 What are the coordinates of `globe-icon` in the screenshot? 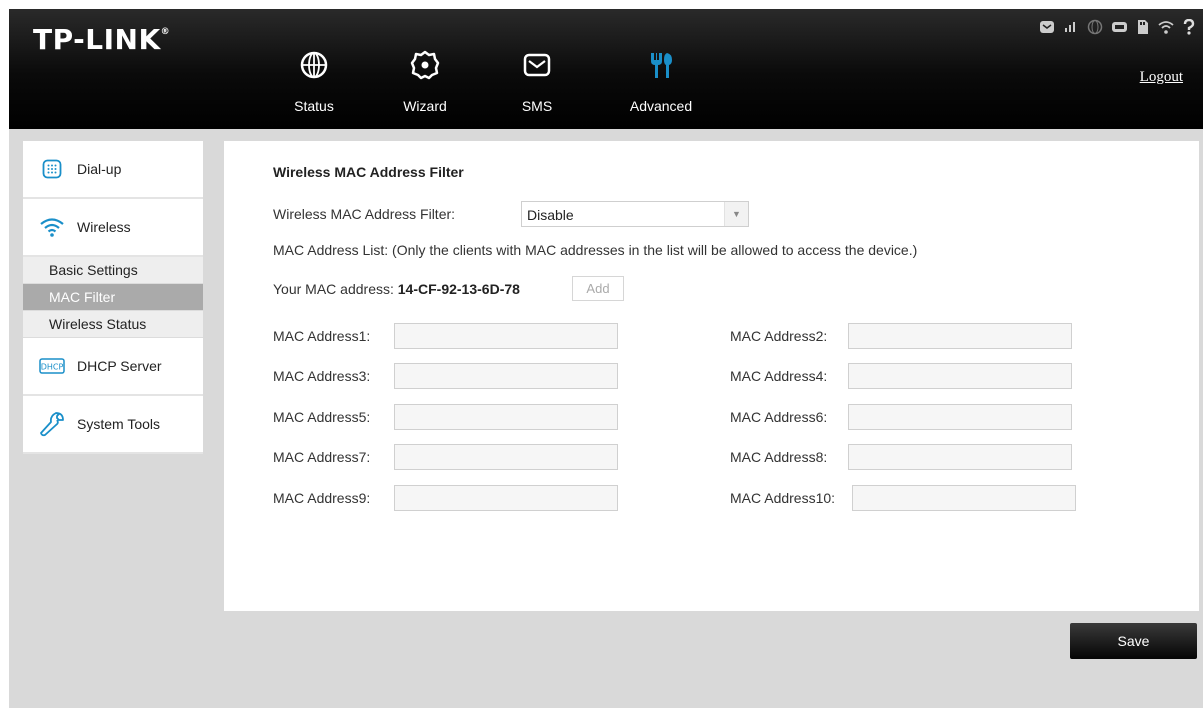 It's located at (314, 65).